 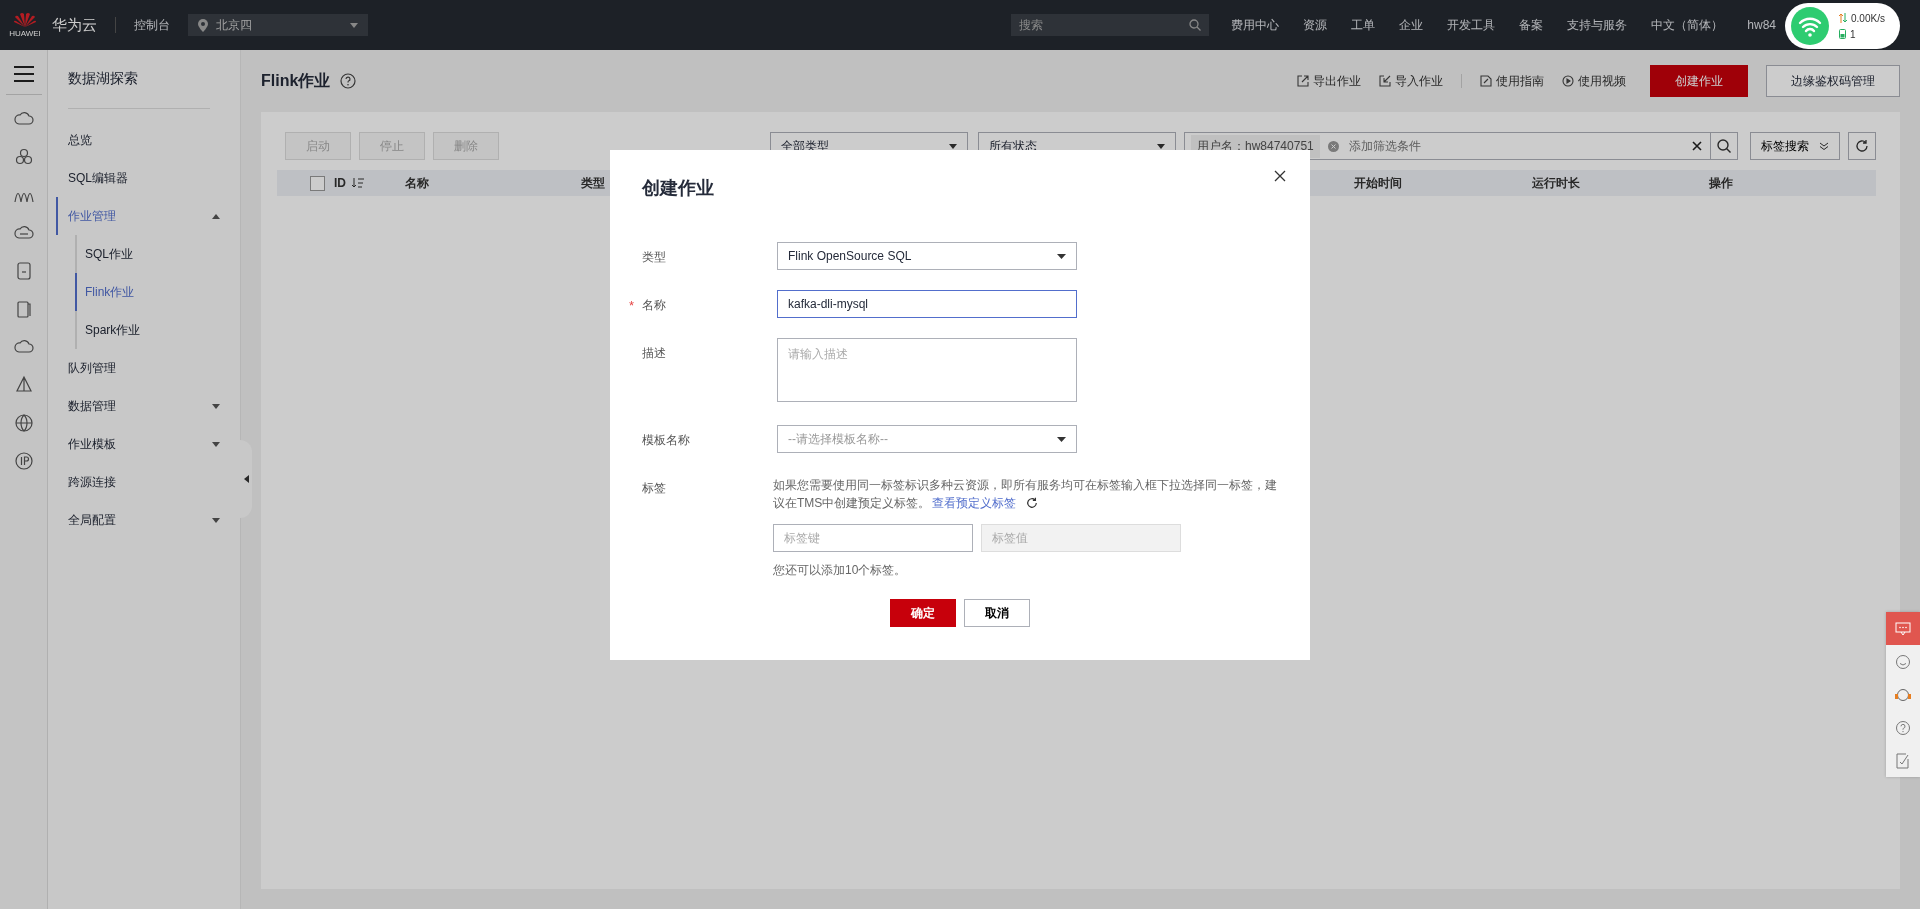 I want to click on nav-link: 费用中心, so click(x=1255, y=25).